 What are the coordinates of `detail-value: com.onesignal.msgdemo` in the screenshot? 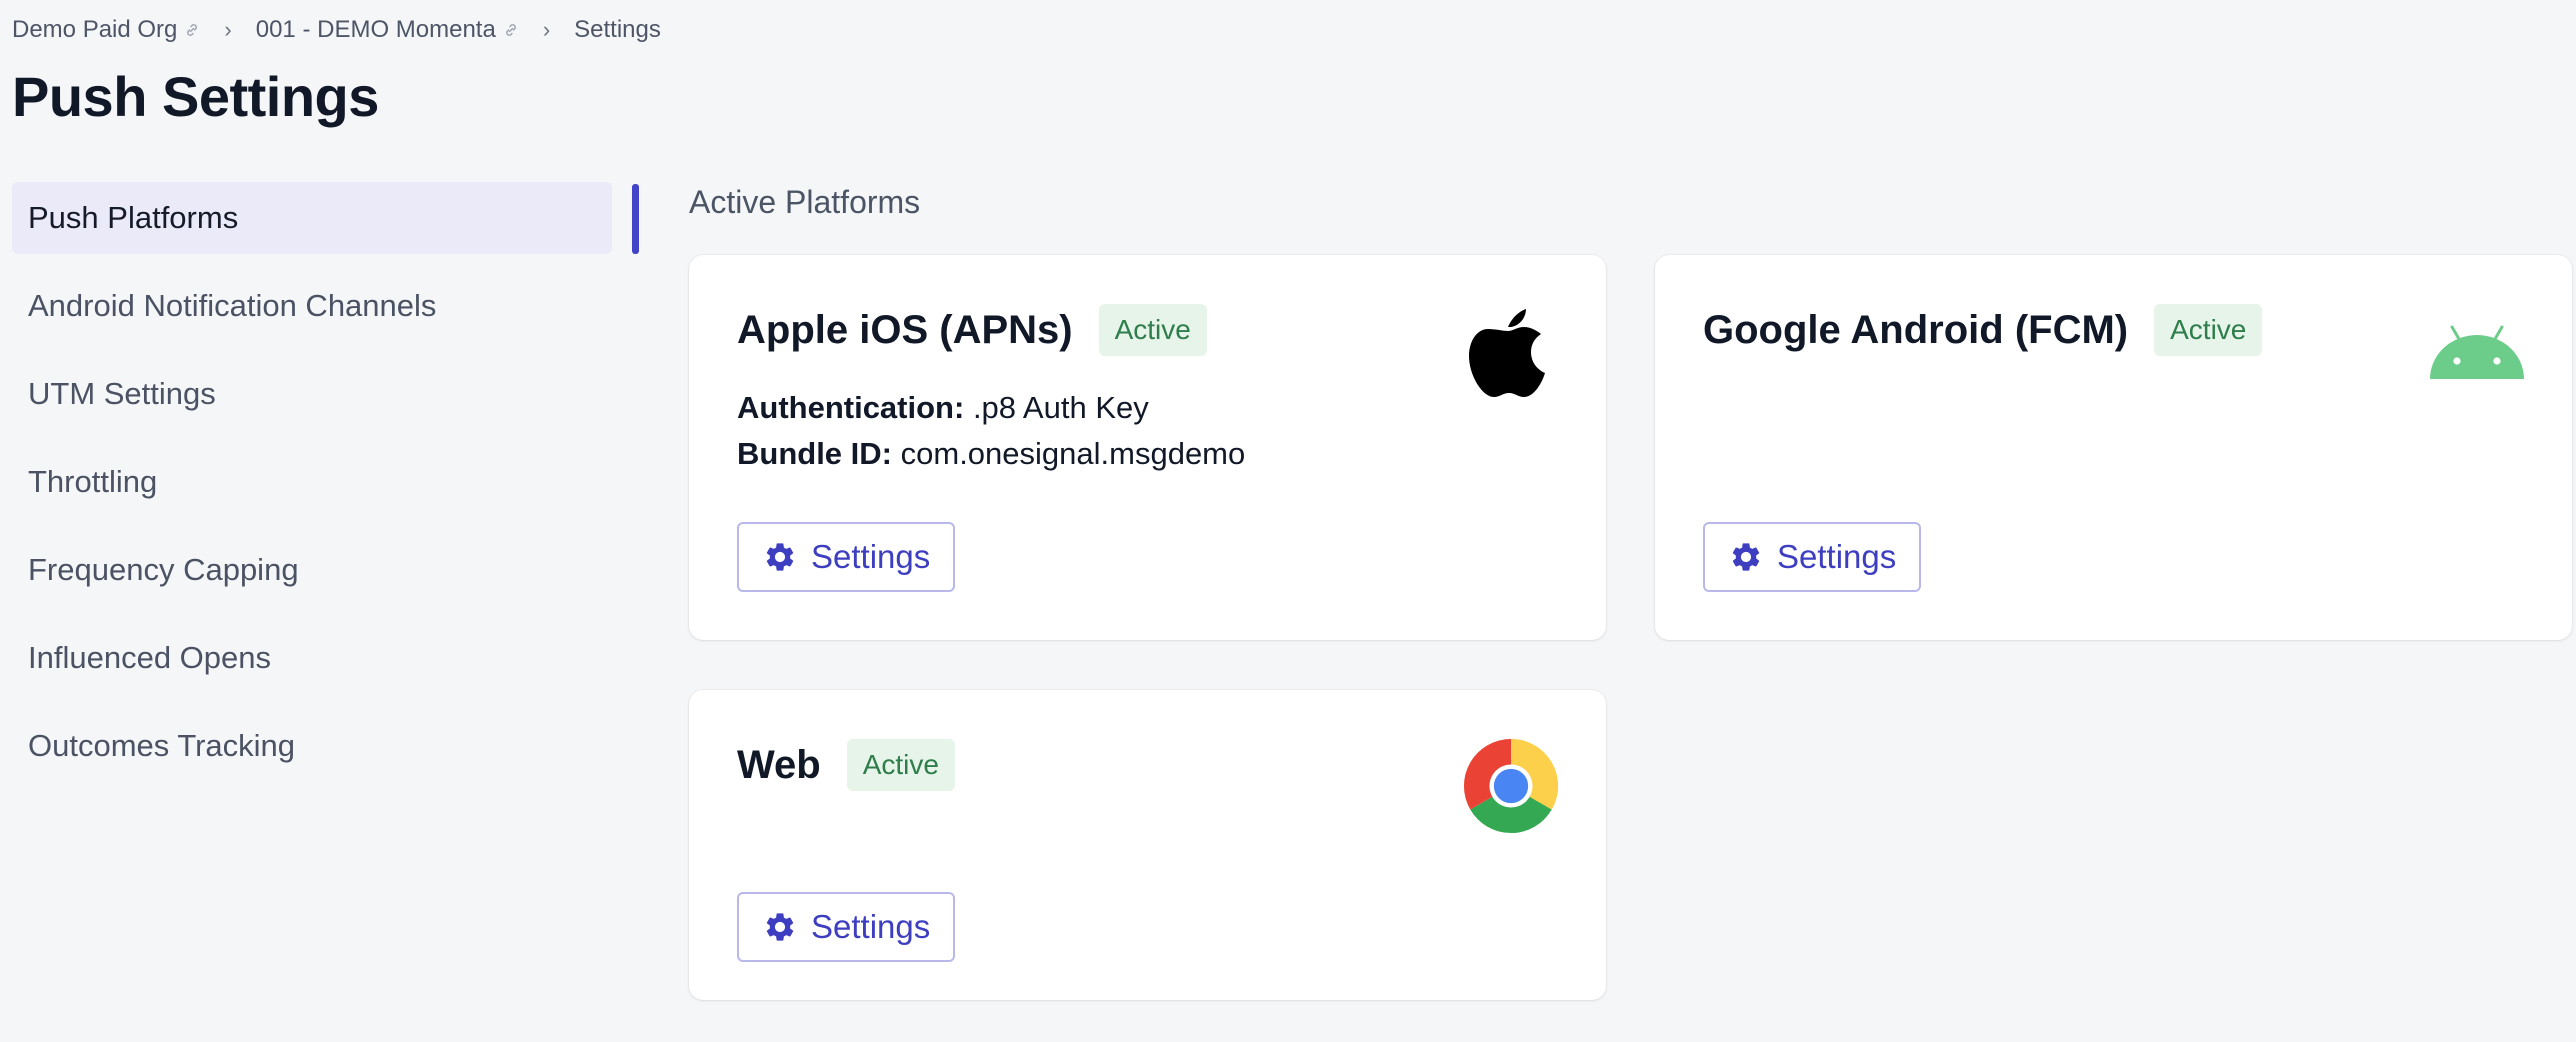 It's located at (1073, 453).